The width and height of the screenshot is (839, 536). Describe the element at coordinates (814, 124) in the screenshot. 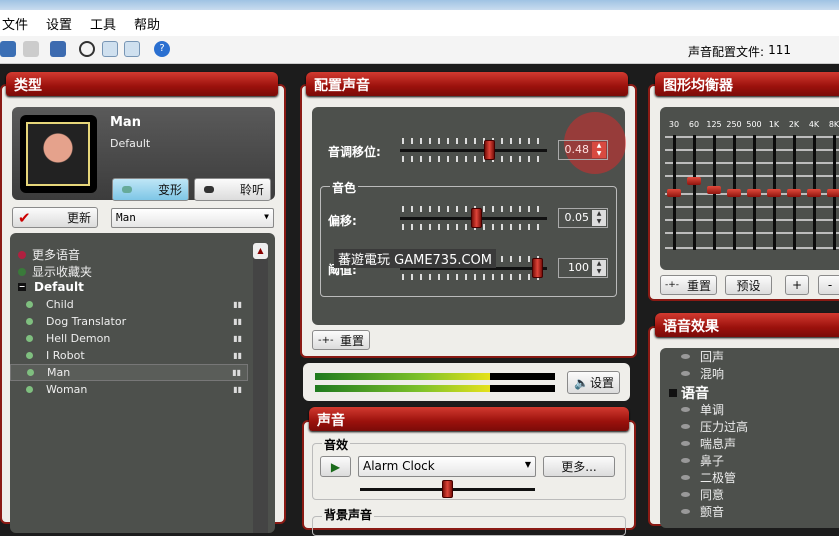

I see `eq-band-label: 4K` at that location.